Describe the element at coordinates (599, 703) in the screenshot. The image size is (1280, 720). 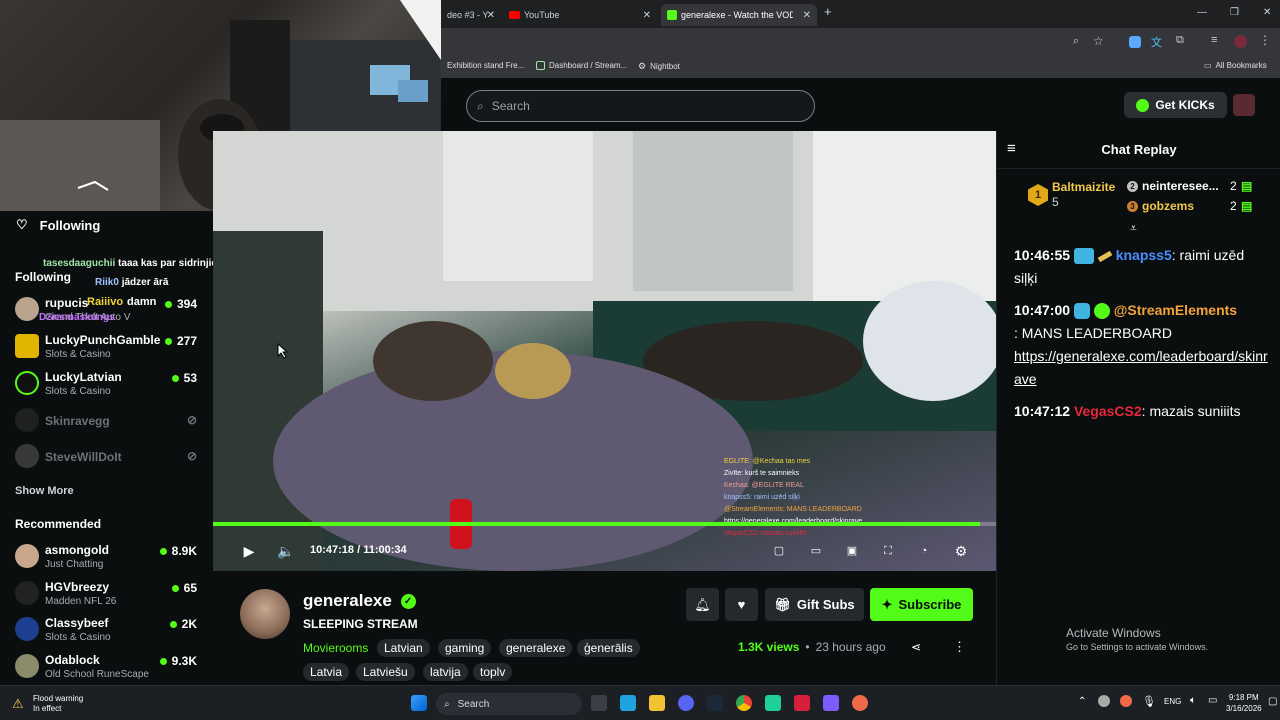
I see `task-view-icon` at that location.